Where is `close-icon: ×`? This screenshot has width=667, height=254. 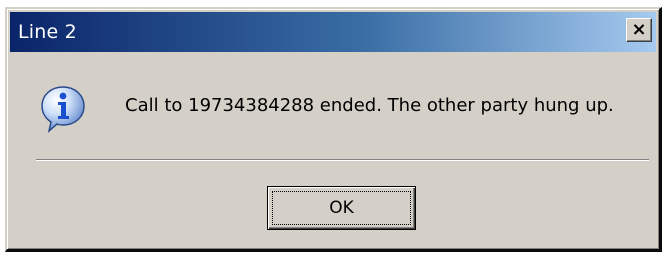 close-icon: × is located at coordinates (639, 29).